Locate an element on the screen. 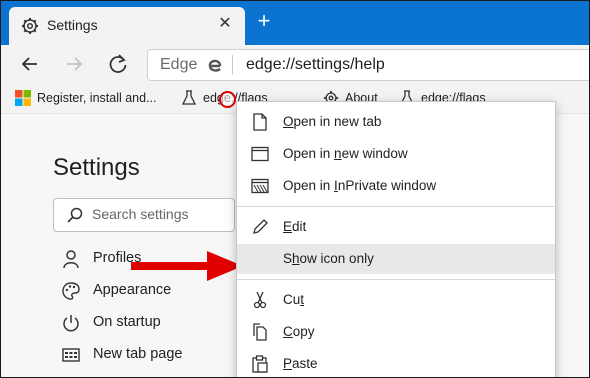 The height and width of the screenshot is (378, 590). tab-settings: Settings ✕ is located at coordinates (127, 26).